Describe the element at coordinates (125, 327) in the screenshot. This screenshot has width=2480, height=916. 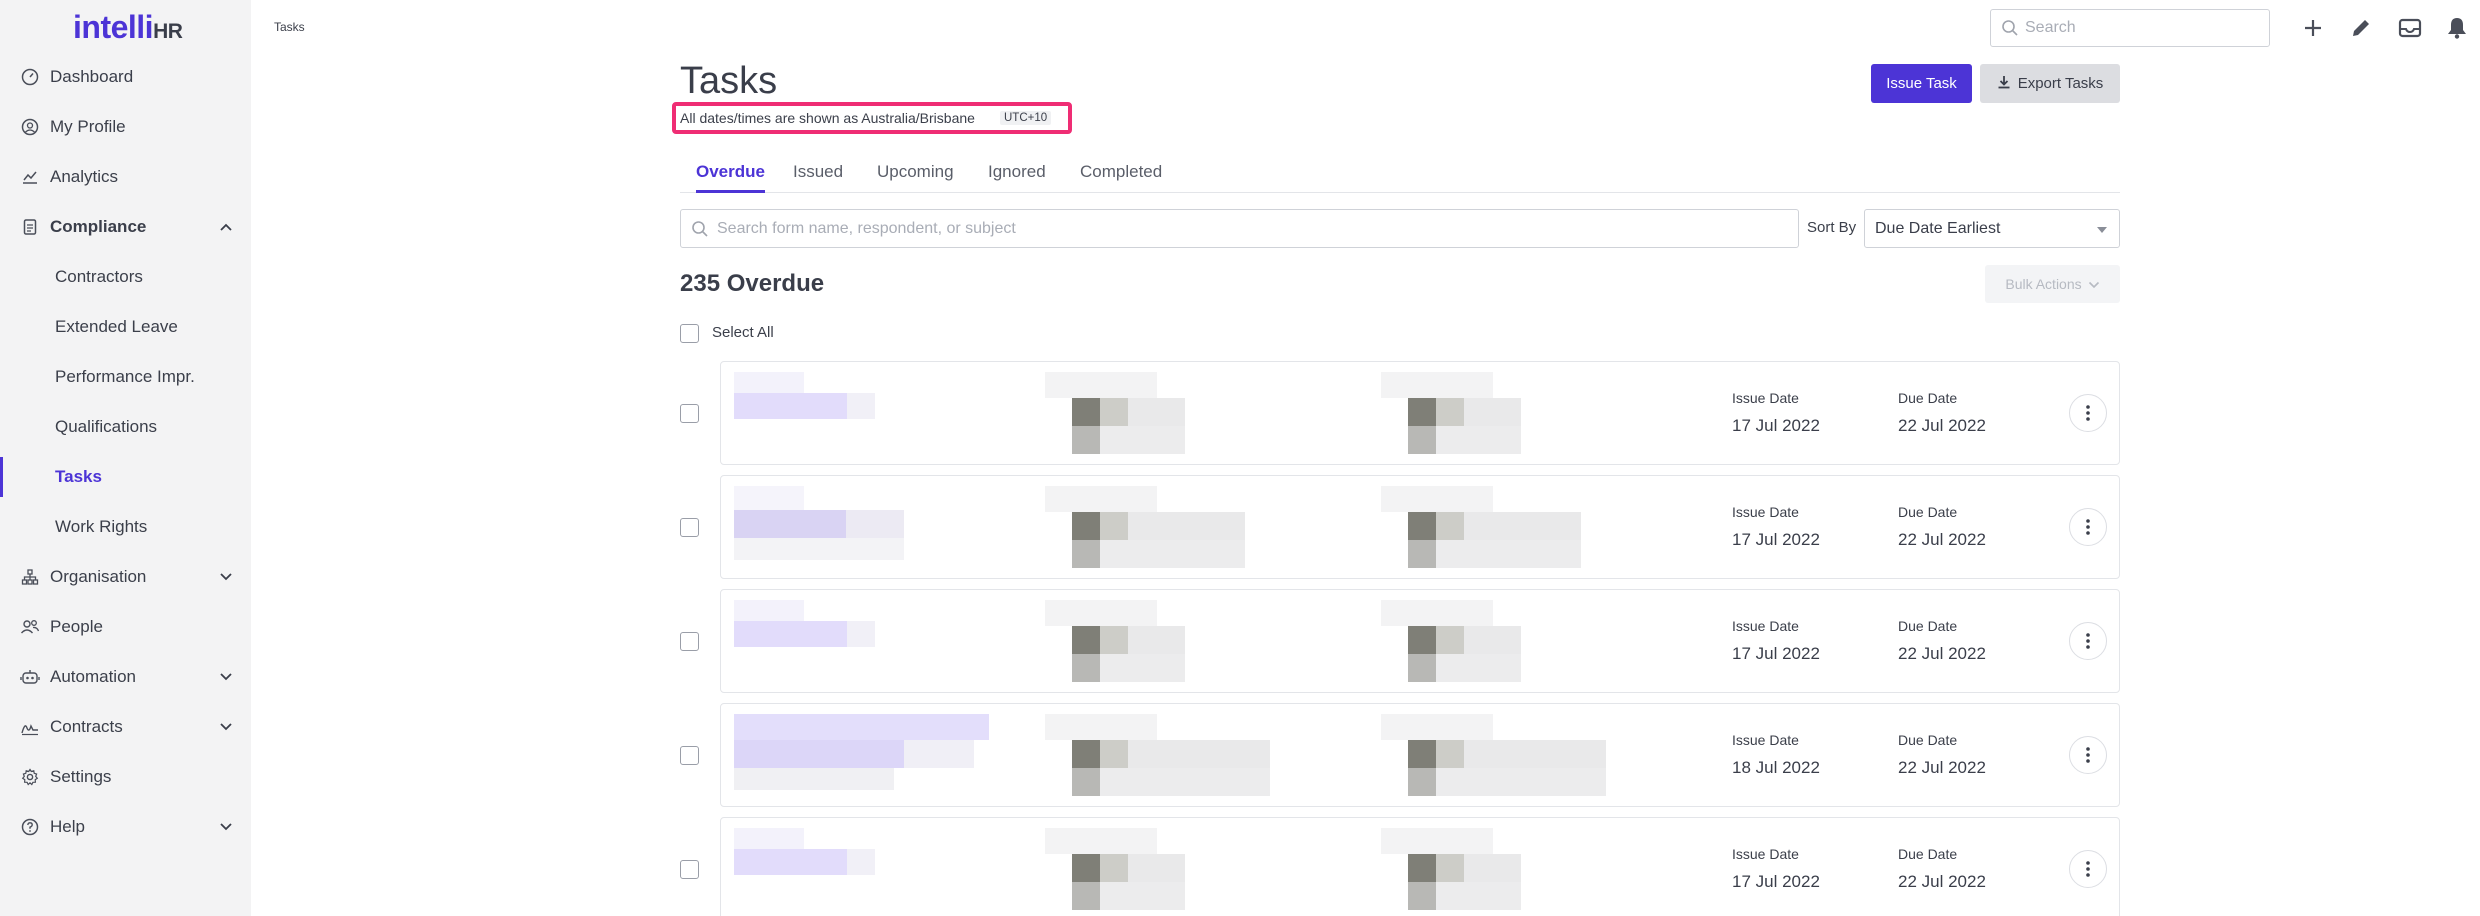
I see `sidebar-item-extended-leave: Extended Leave` at that location.